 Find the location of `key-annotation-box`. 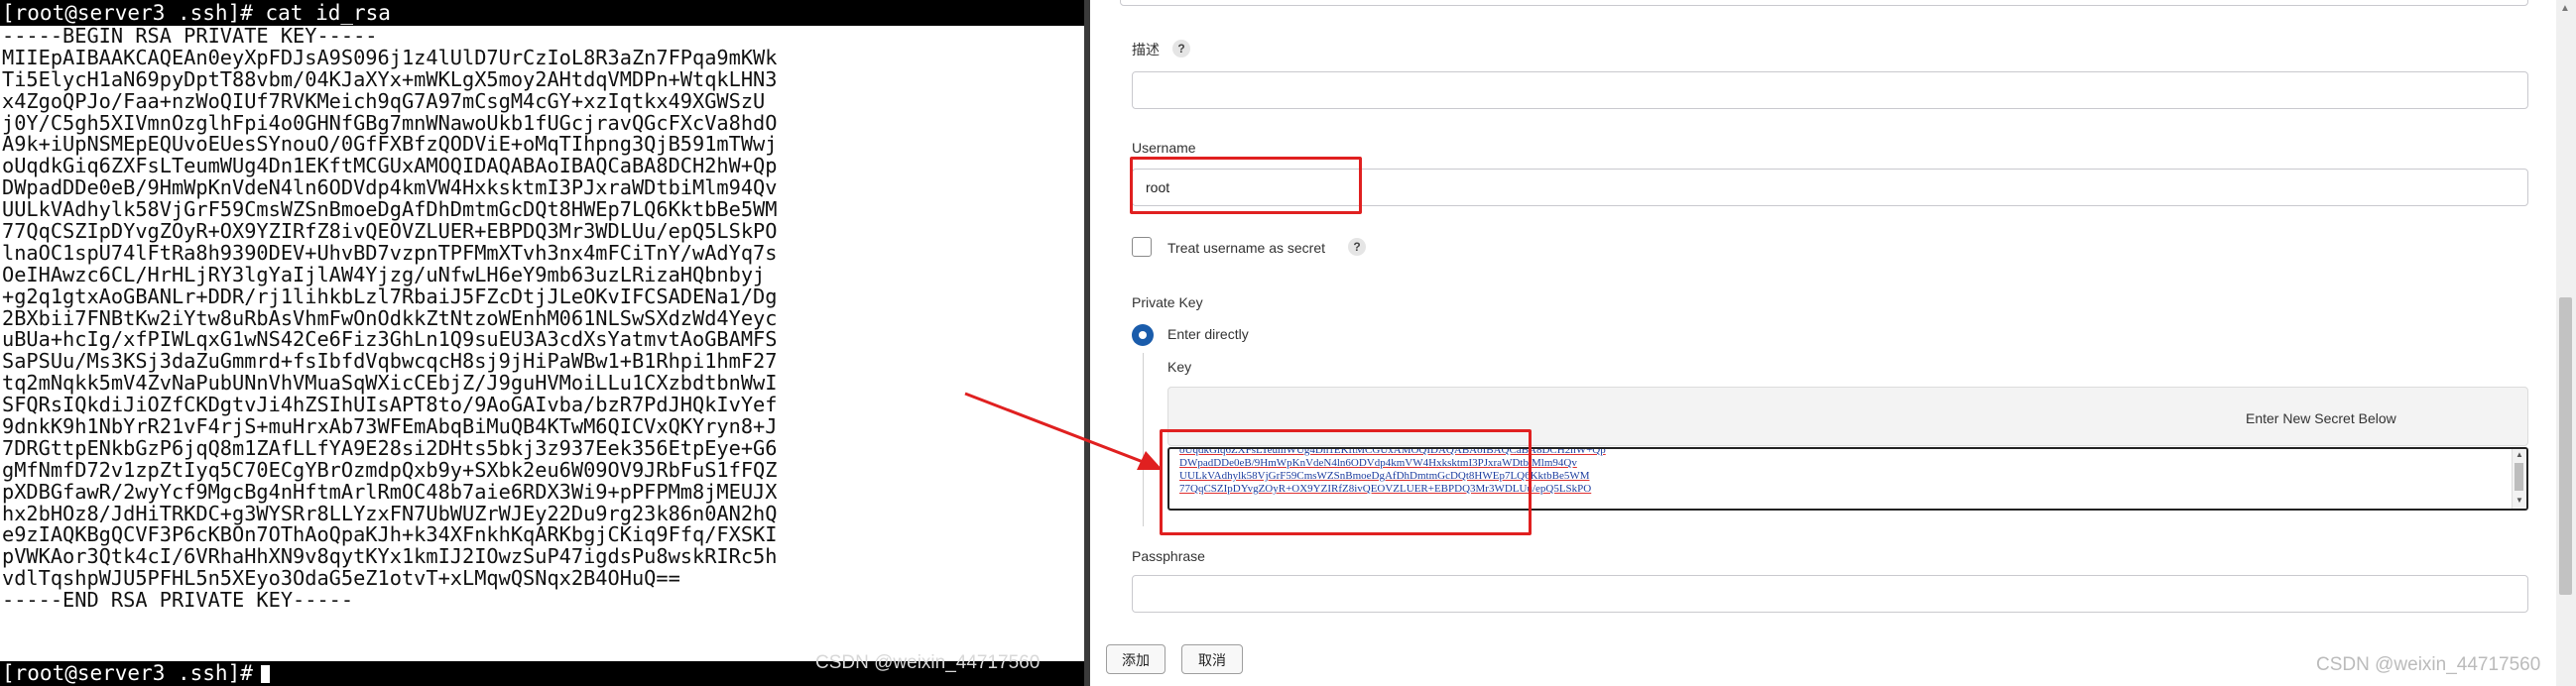

key-annotation-box is located at coordinates (1346, 482).